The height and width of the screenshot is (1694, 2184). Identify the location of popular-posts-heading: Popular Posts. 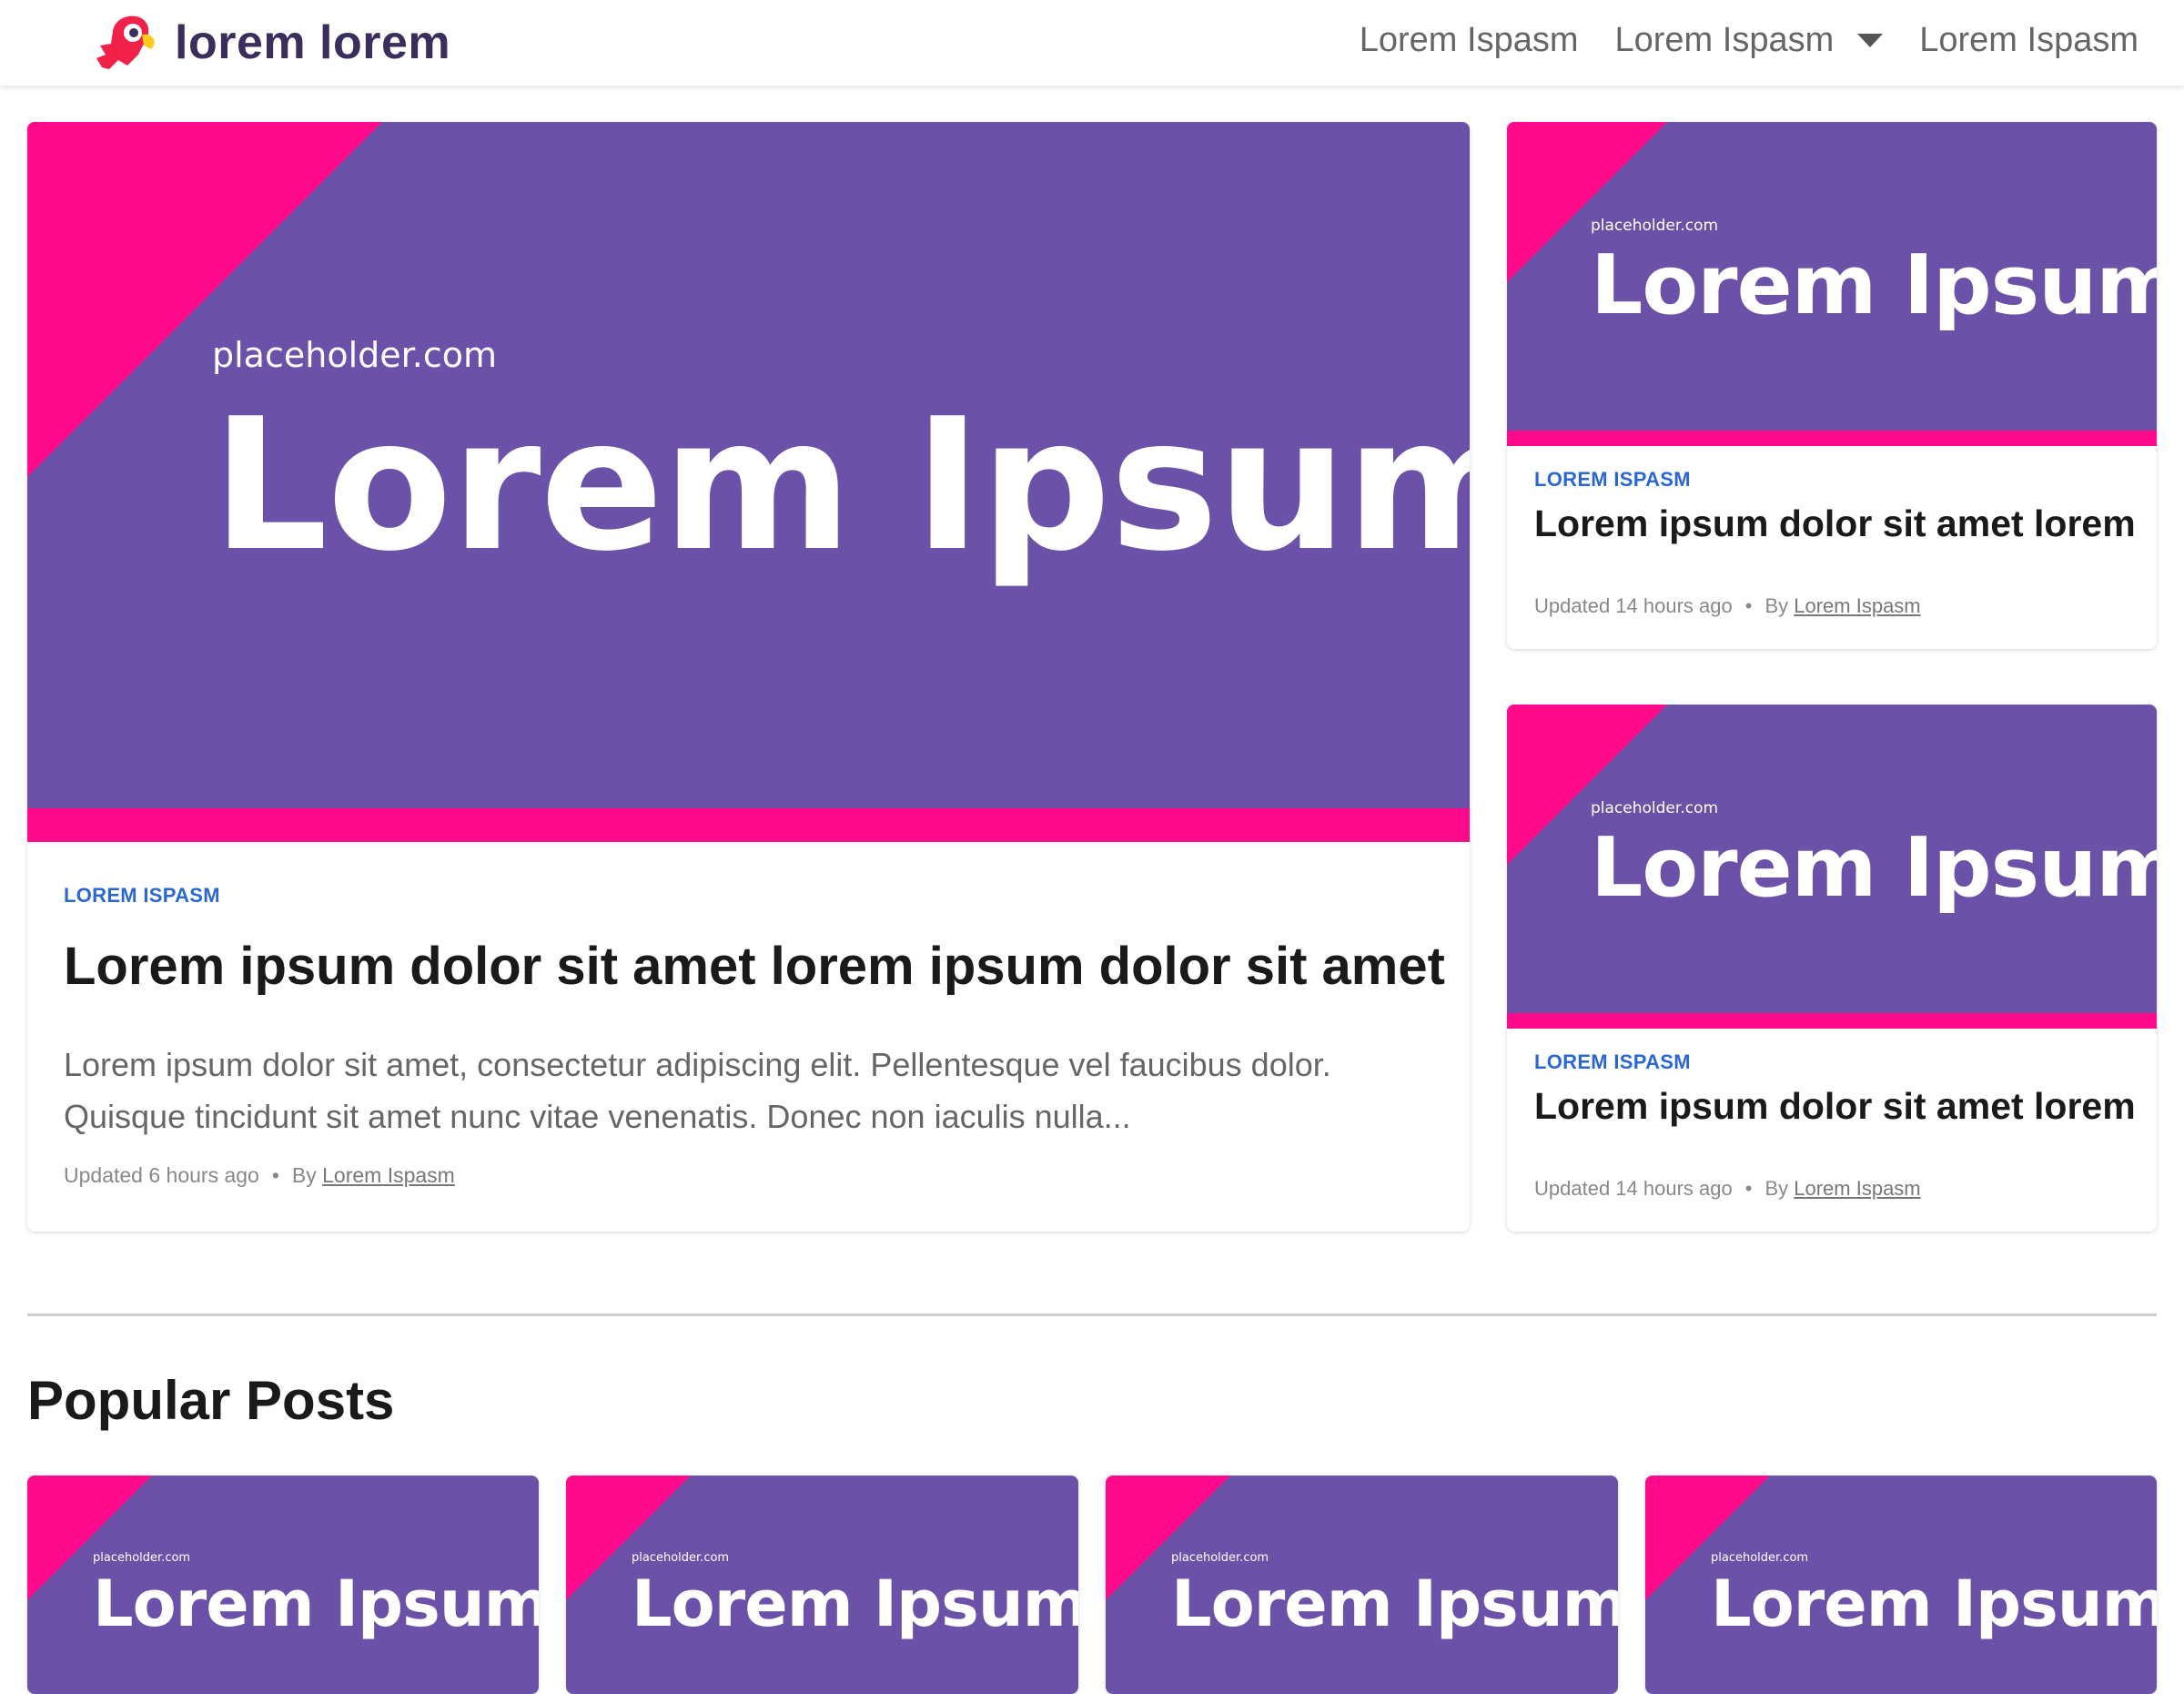
(211, 1400).